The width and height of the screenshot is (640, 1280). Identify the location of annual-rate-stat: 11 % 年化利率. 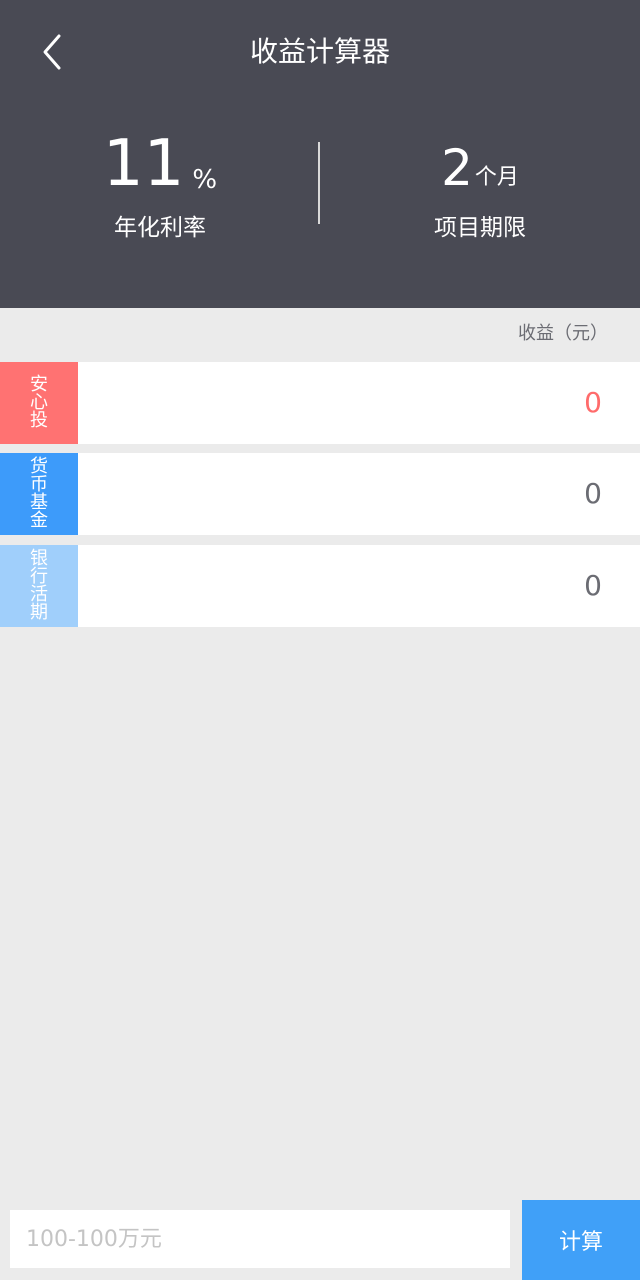
(160, 186).